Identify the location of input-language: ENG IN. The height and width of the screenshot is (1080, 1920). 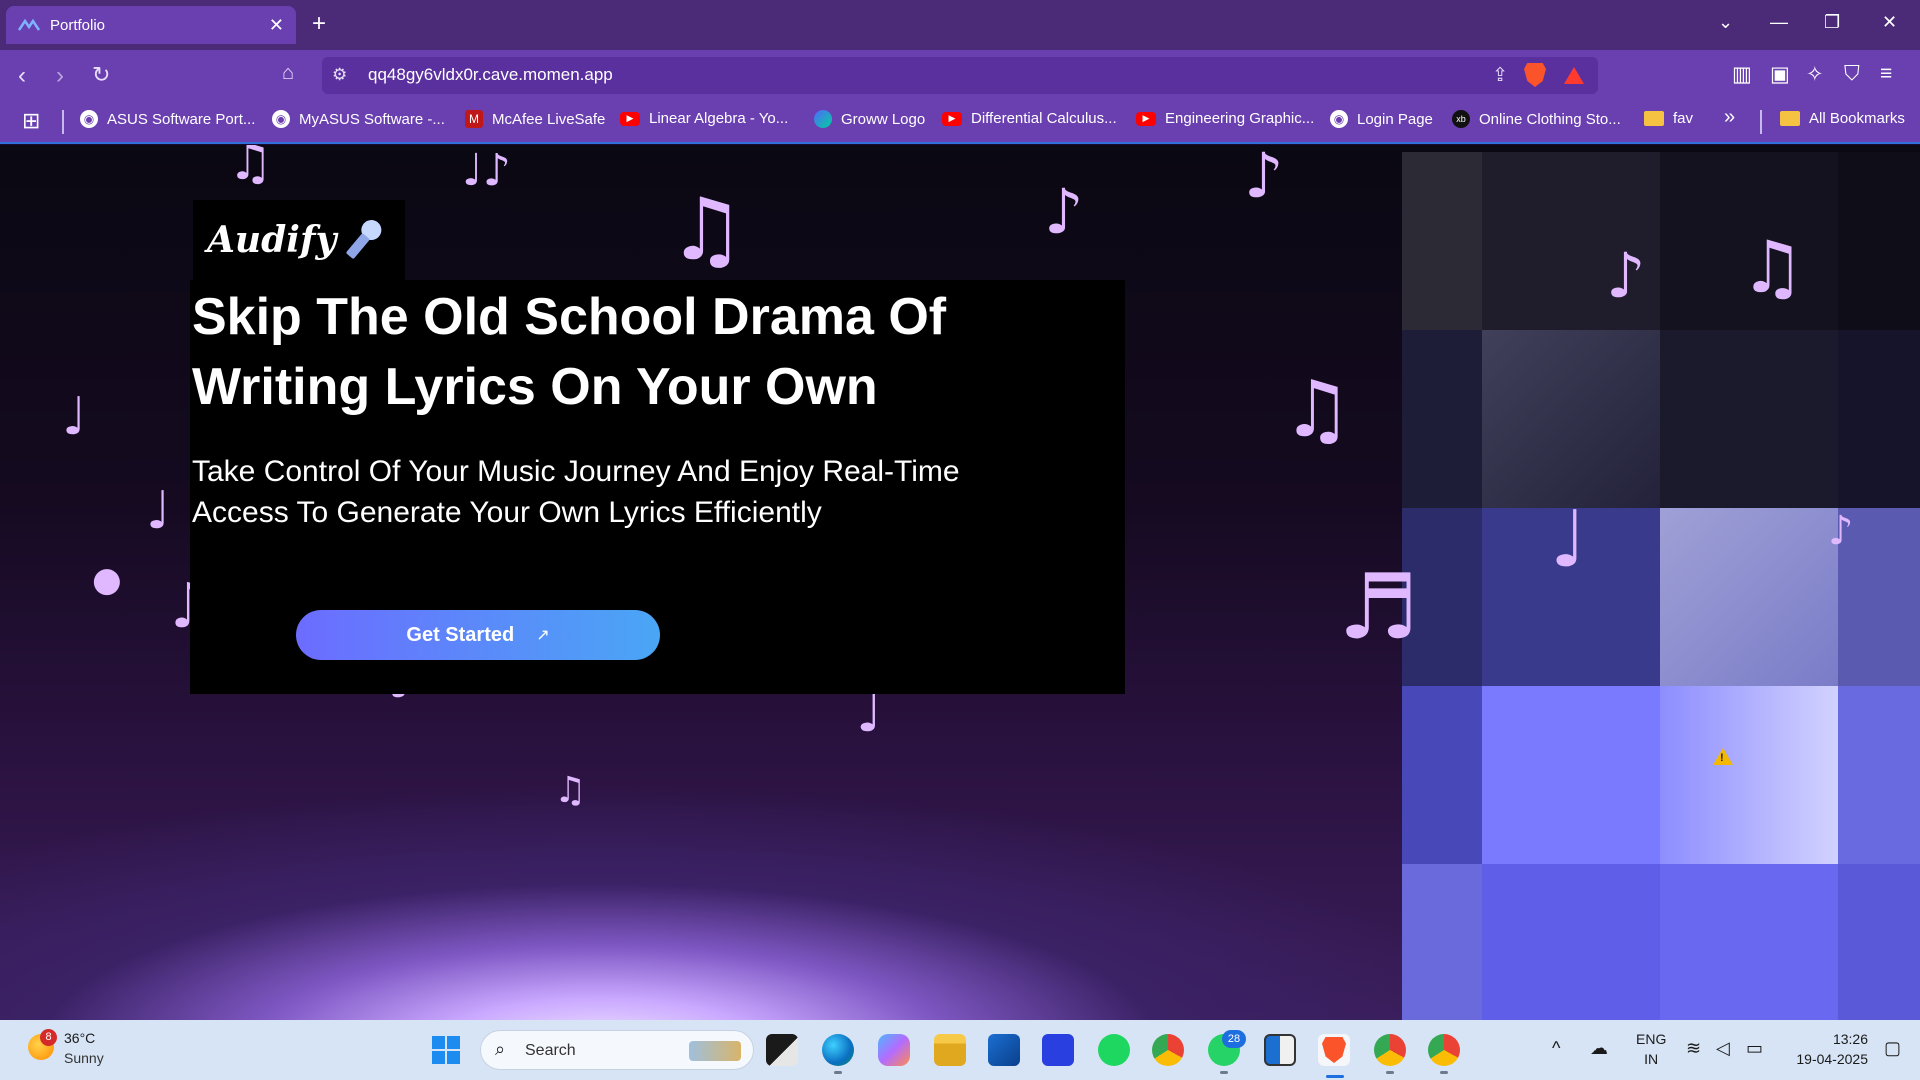
(1651, 1049).